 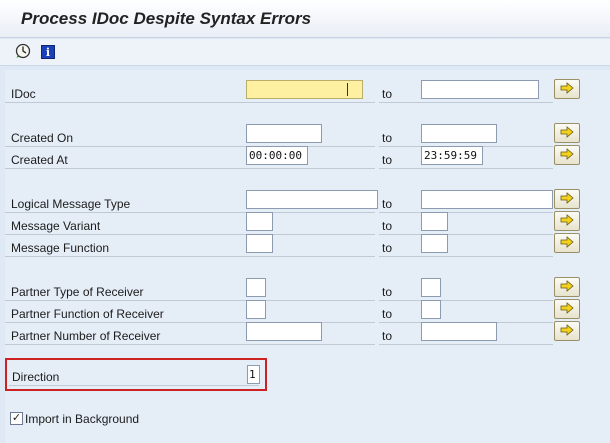 I want to click on message-variant-multiple-selection-button, so click(x=567, y=221).